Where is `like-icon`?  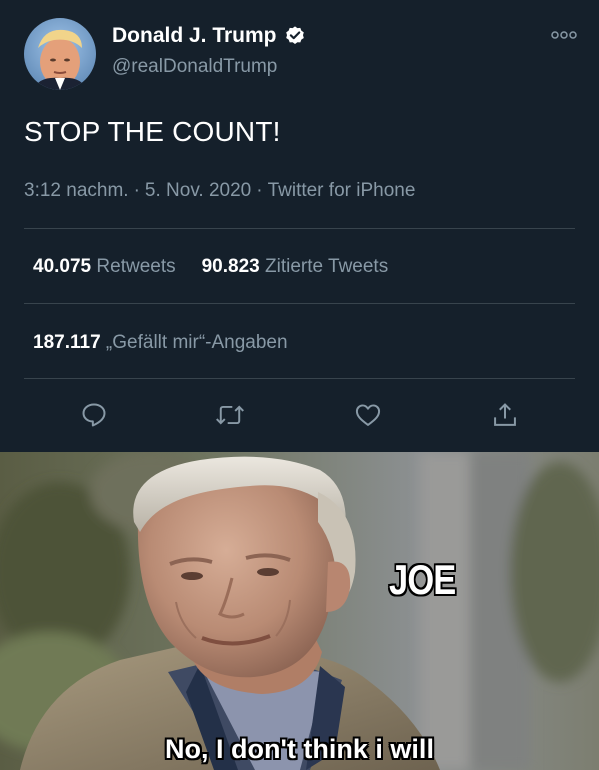 like-icon is located at coordinates (368, 415).